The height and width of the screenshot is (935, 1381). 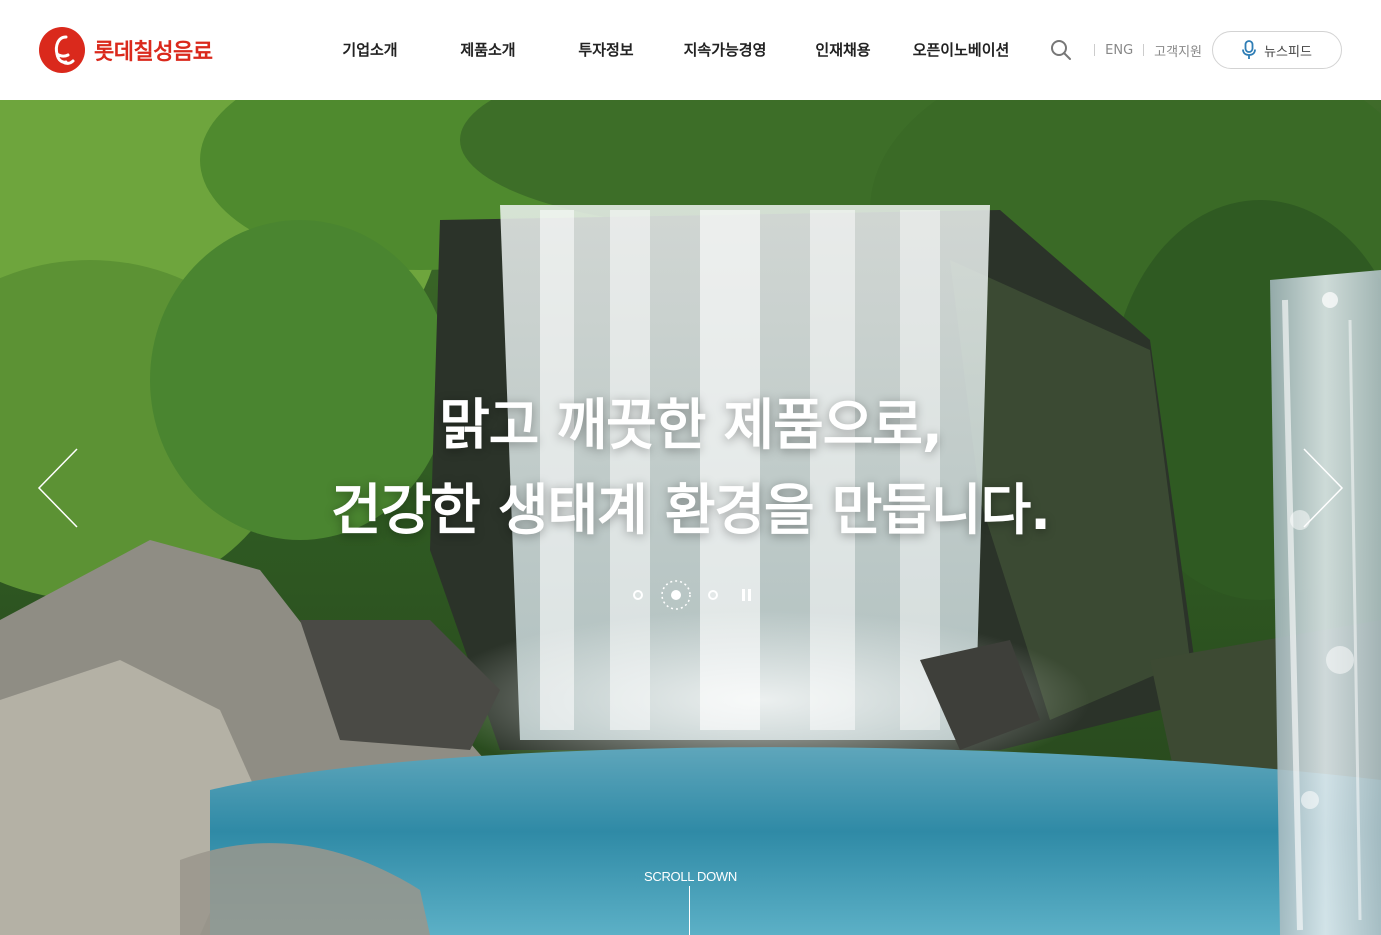 I want to click on nav-item-sustainability: 지속가능경영, so click(x=725, y=50).